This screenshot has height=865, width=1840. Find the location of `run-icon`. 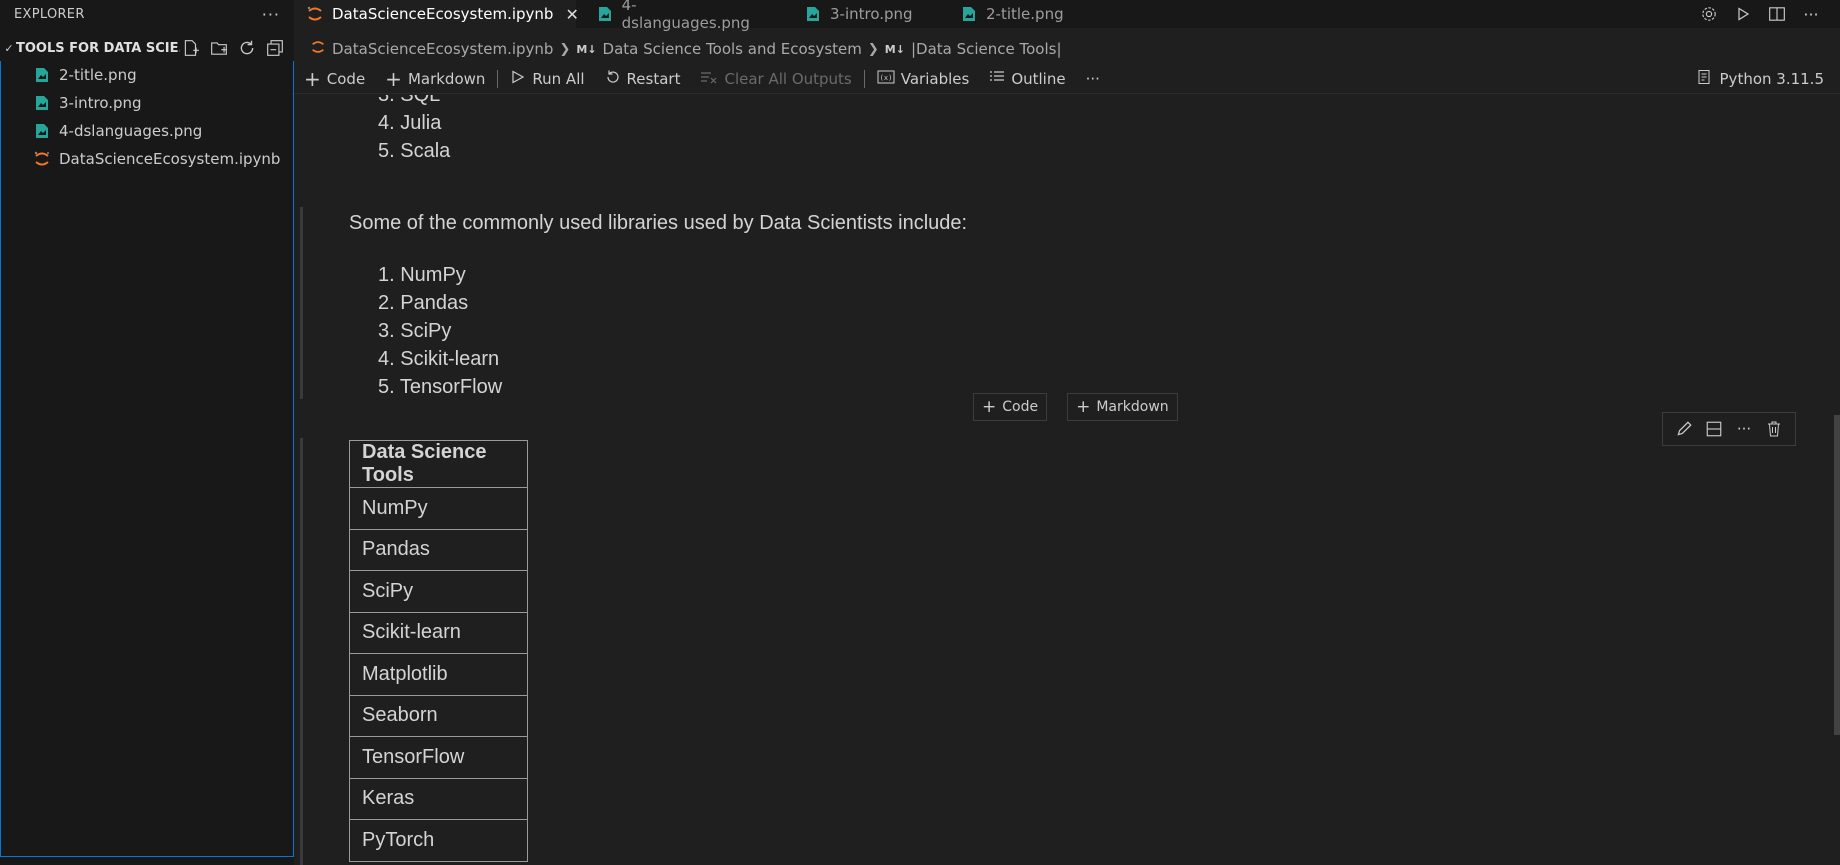

run-icon is located at coordinates (1743, 14).